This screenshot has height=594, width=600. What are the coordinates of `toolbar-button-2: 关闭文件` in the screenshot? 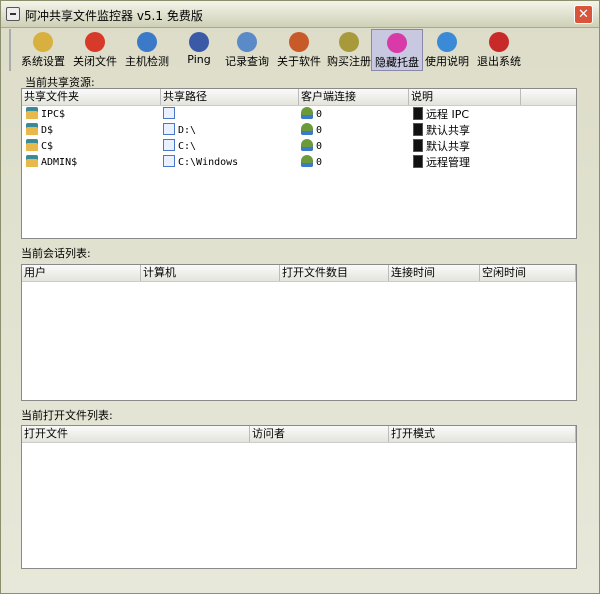 It's located at (95, 50).